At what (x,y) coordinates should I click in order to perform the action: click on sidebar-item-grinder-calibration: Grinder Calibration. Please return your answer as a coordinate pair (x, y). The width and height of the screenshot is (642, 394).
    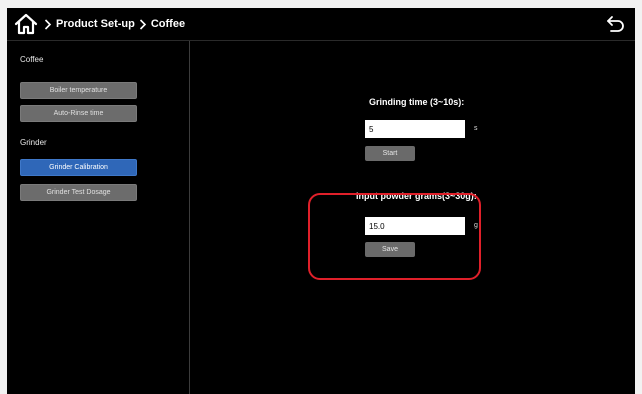
    Looking at the image, I should click on (78, 167).